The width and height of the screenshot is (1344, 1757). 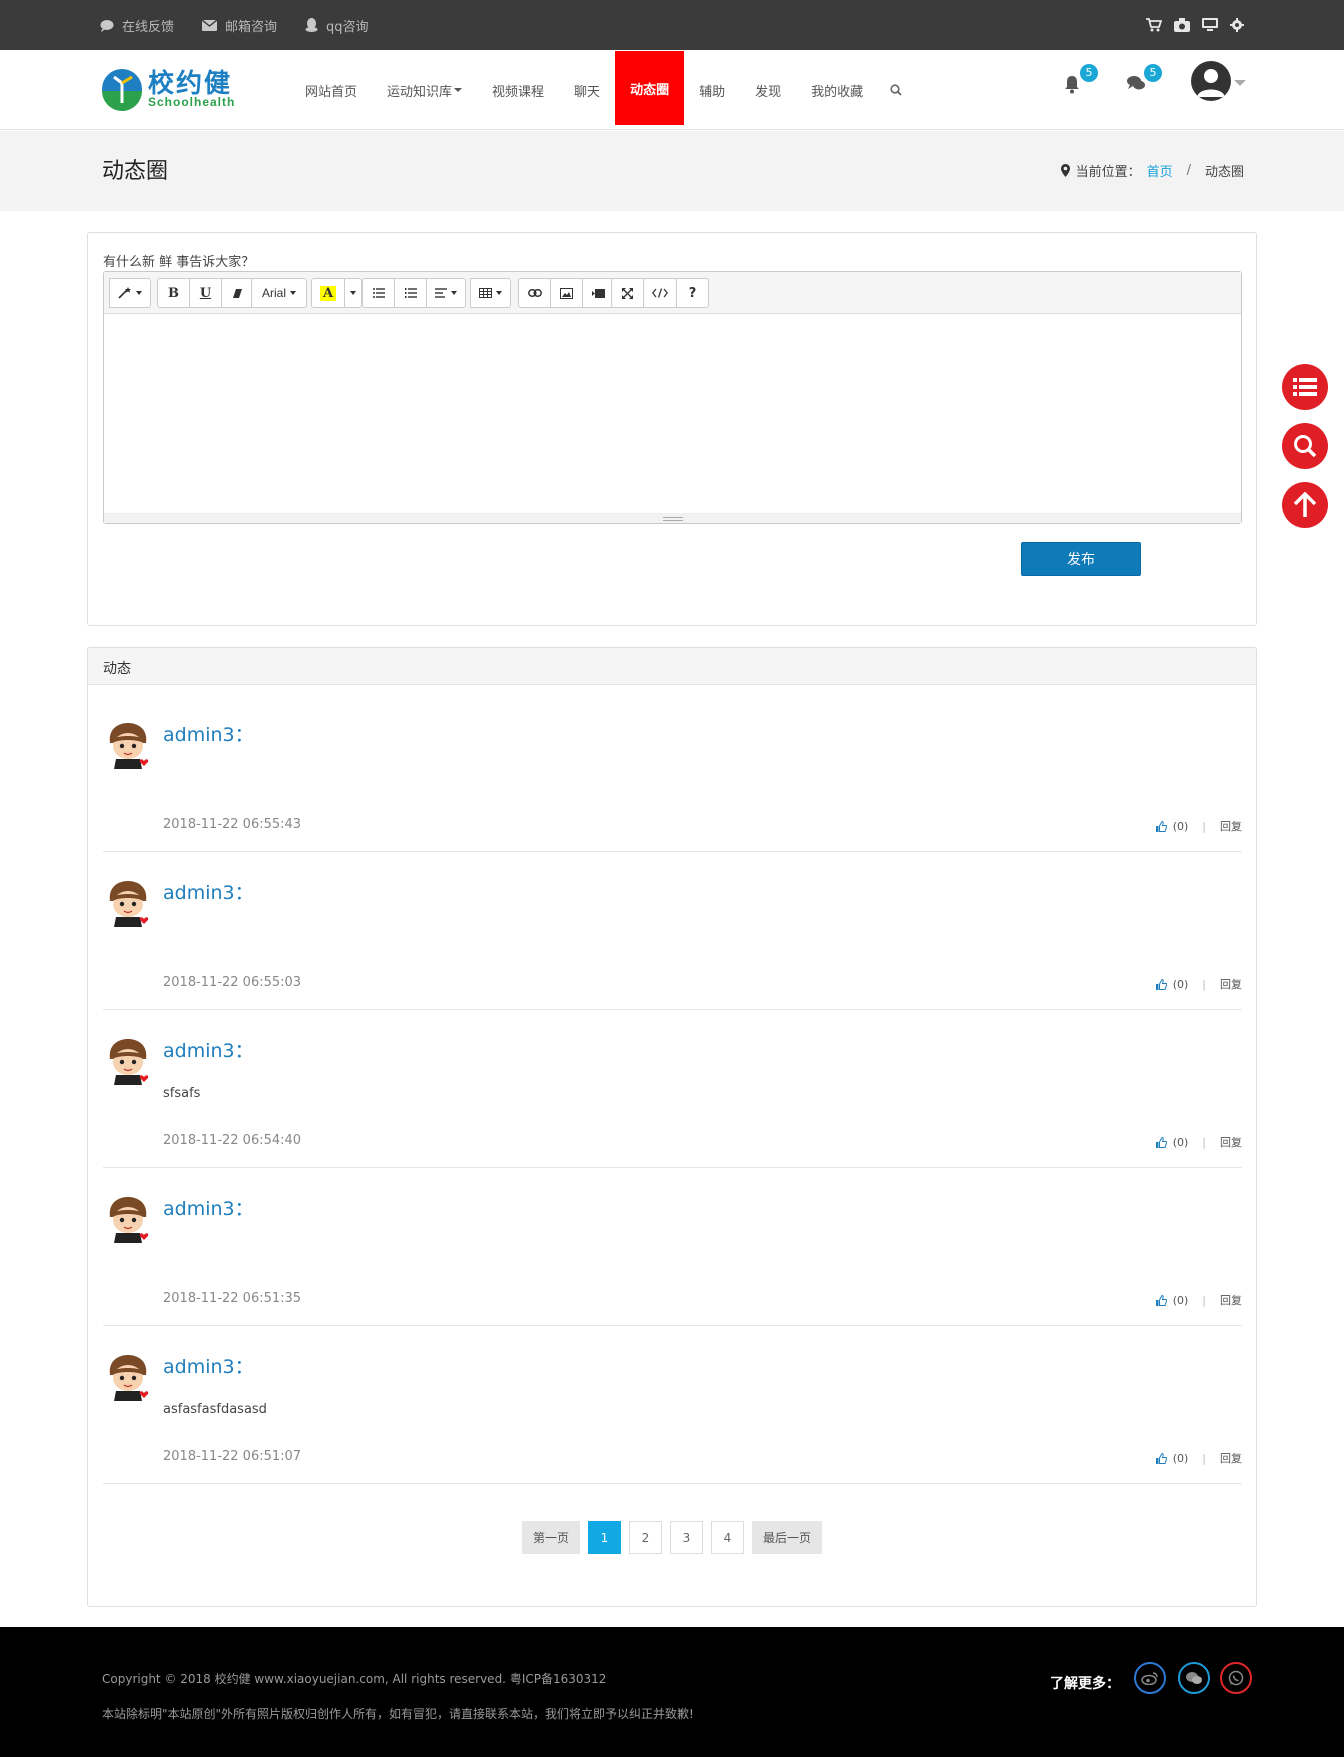 What do you see at coordinates (672, 1247) in the screenshot?
I see `feed-item: admin3： 2018-11-22 06:51:35 (0) | 回复` at bounding box center [672, 1247].